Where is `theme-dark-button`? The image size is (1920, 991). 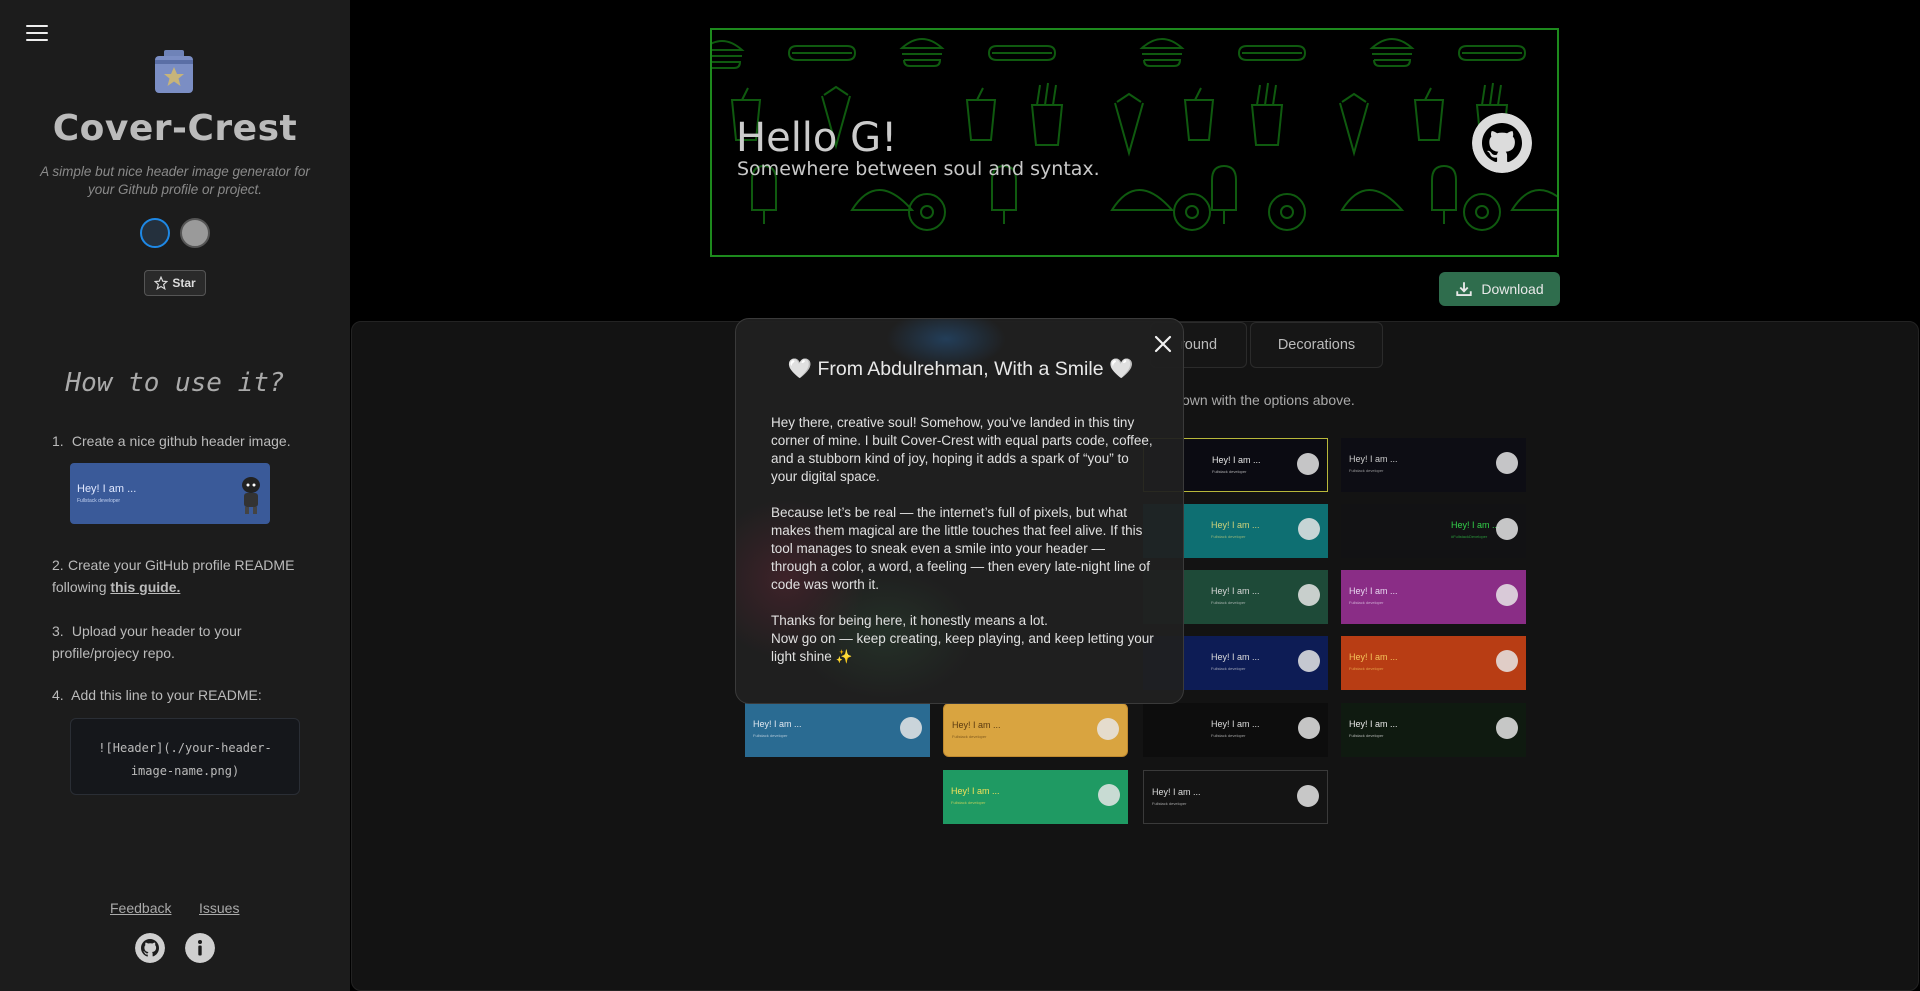
theme-dark-button is located at coordinates (155, 233).